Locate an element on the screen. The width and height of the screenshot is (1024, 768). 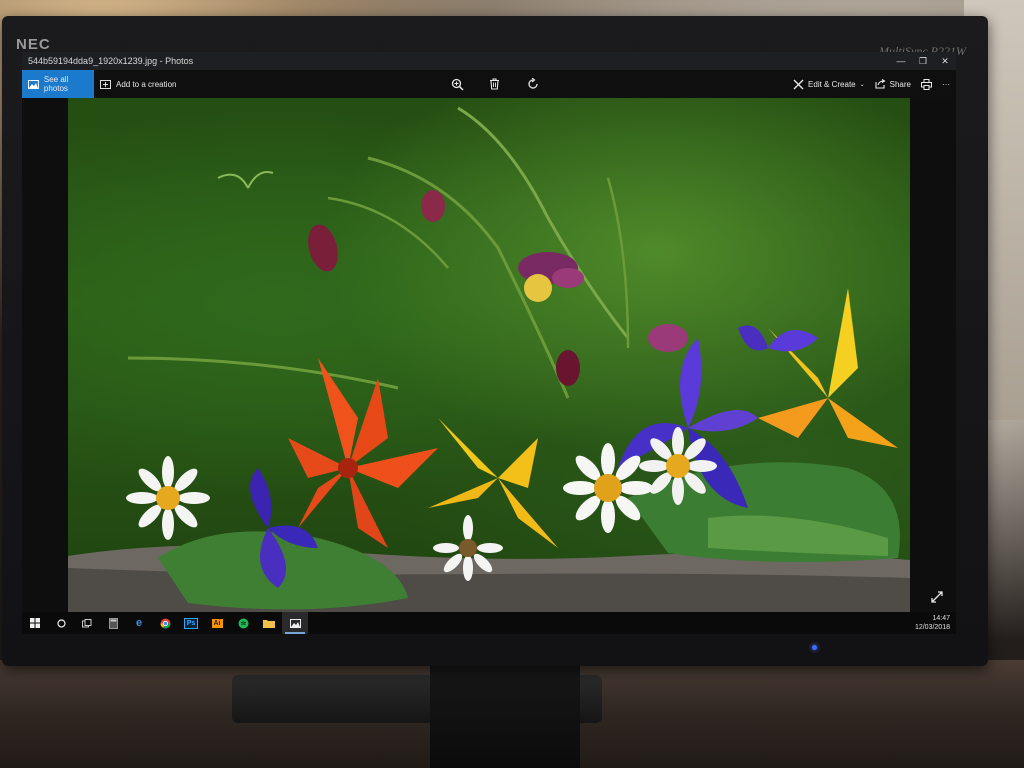
photos-icon is located at coordinates (295, 623).